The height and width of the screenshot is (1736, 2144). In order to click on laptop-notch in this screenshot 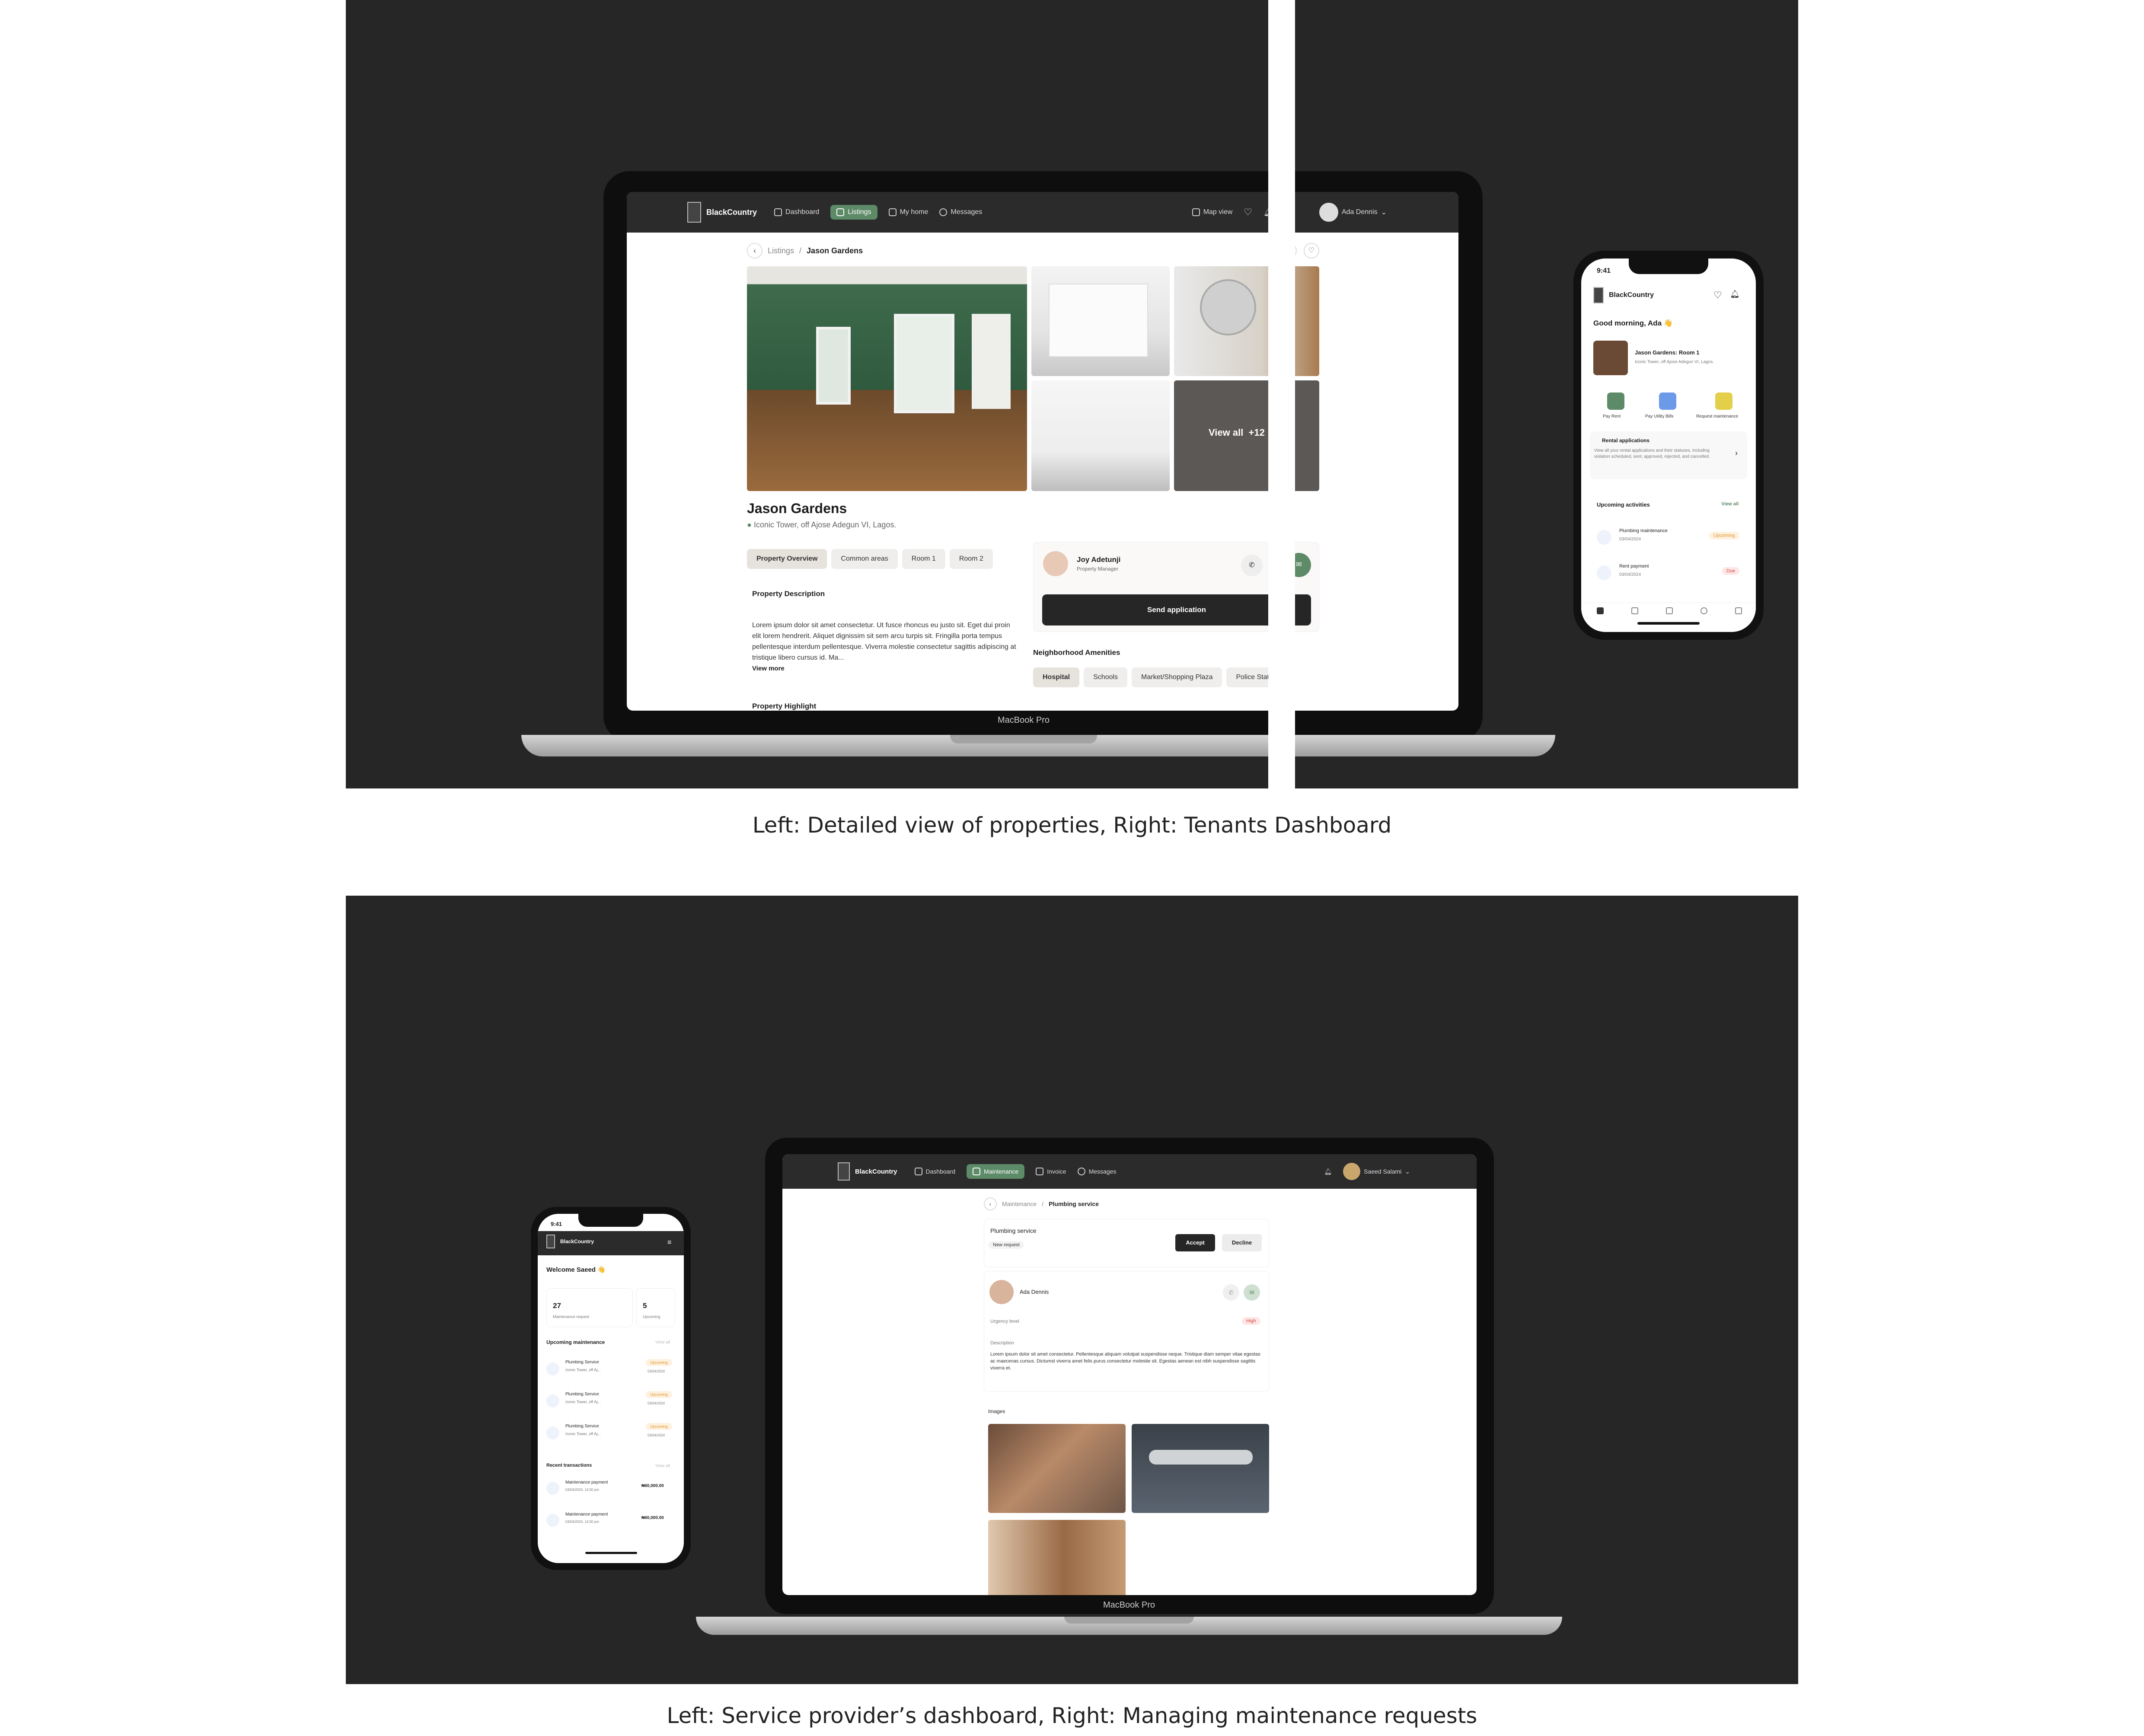, I will do `click(1023, 739)`.